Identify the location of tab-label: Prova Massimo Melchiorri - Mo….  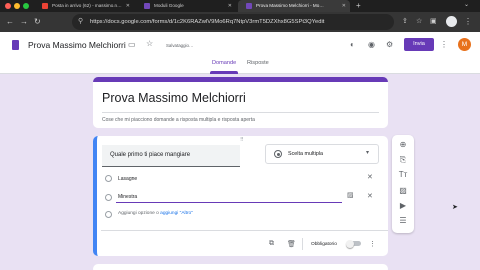
(290, 5).